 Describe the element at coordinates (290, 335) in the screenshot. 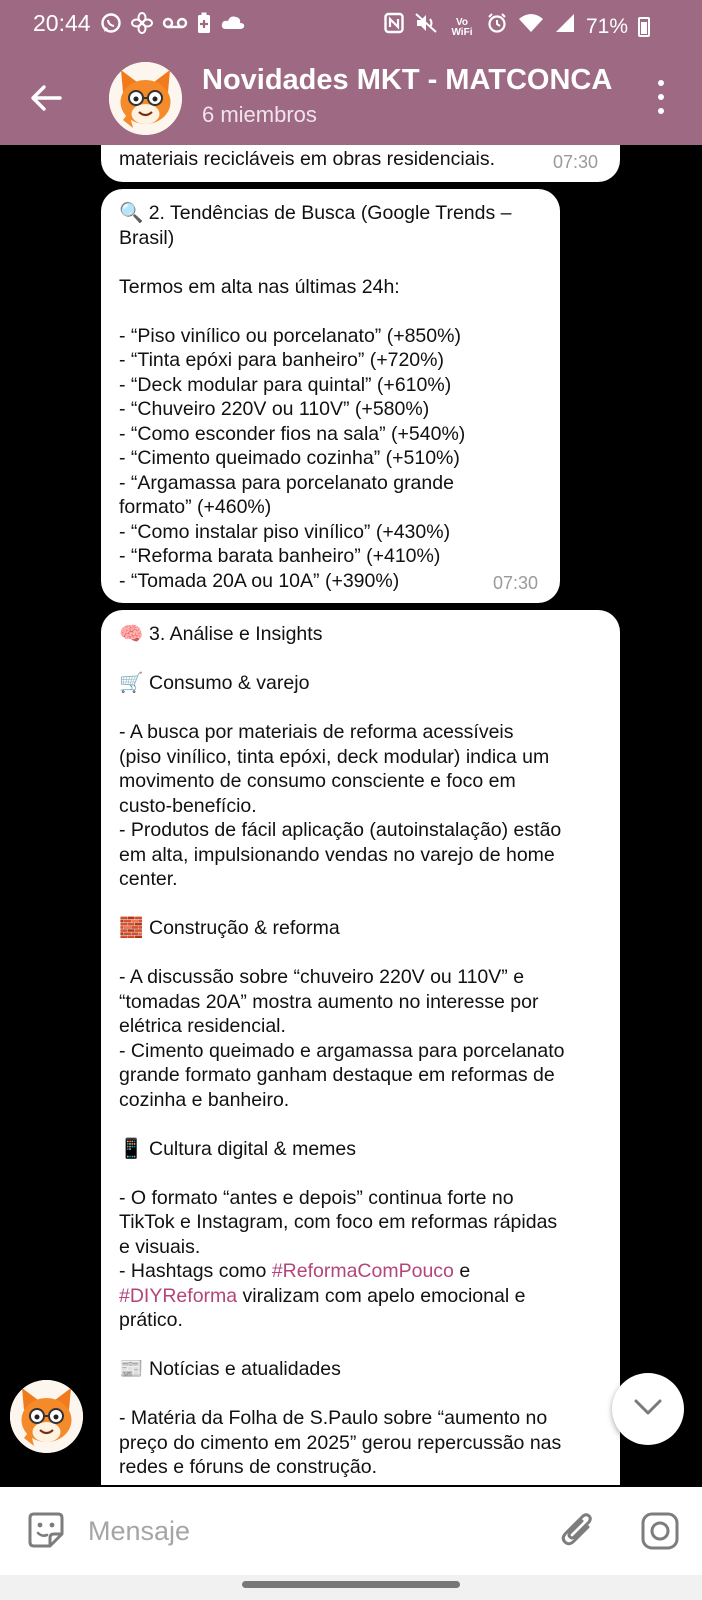

I see `message-line: - “Piso vinílico ou porcelanato” (+850%)` at that location.